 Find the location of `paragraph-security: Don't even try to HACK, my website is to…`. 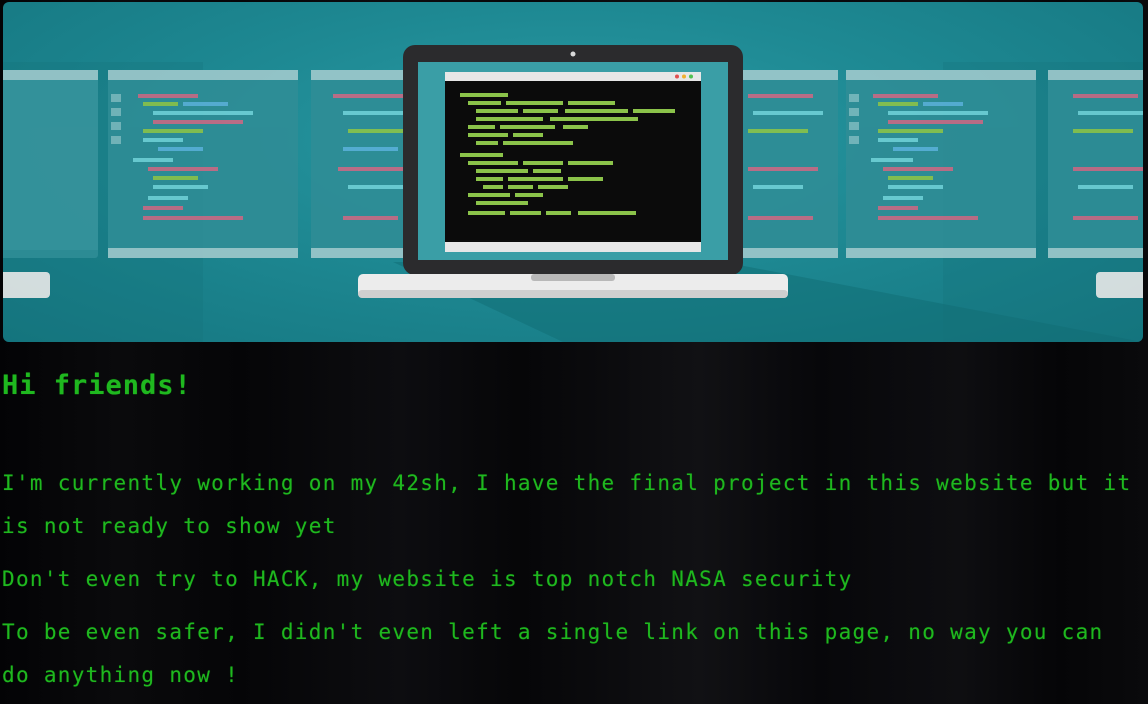

paragraph-security: Don't even try to HACK, my website is to… is located at coordinates (427, 579).